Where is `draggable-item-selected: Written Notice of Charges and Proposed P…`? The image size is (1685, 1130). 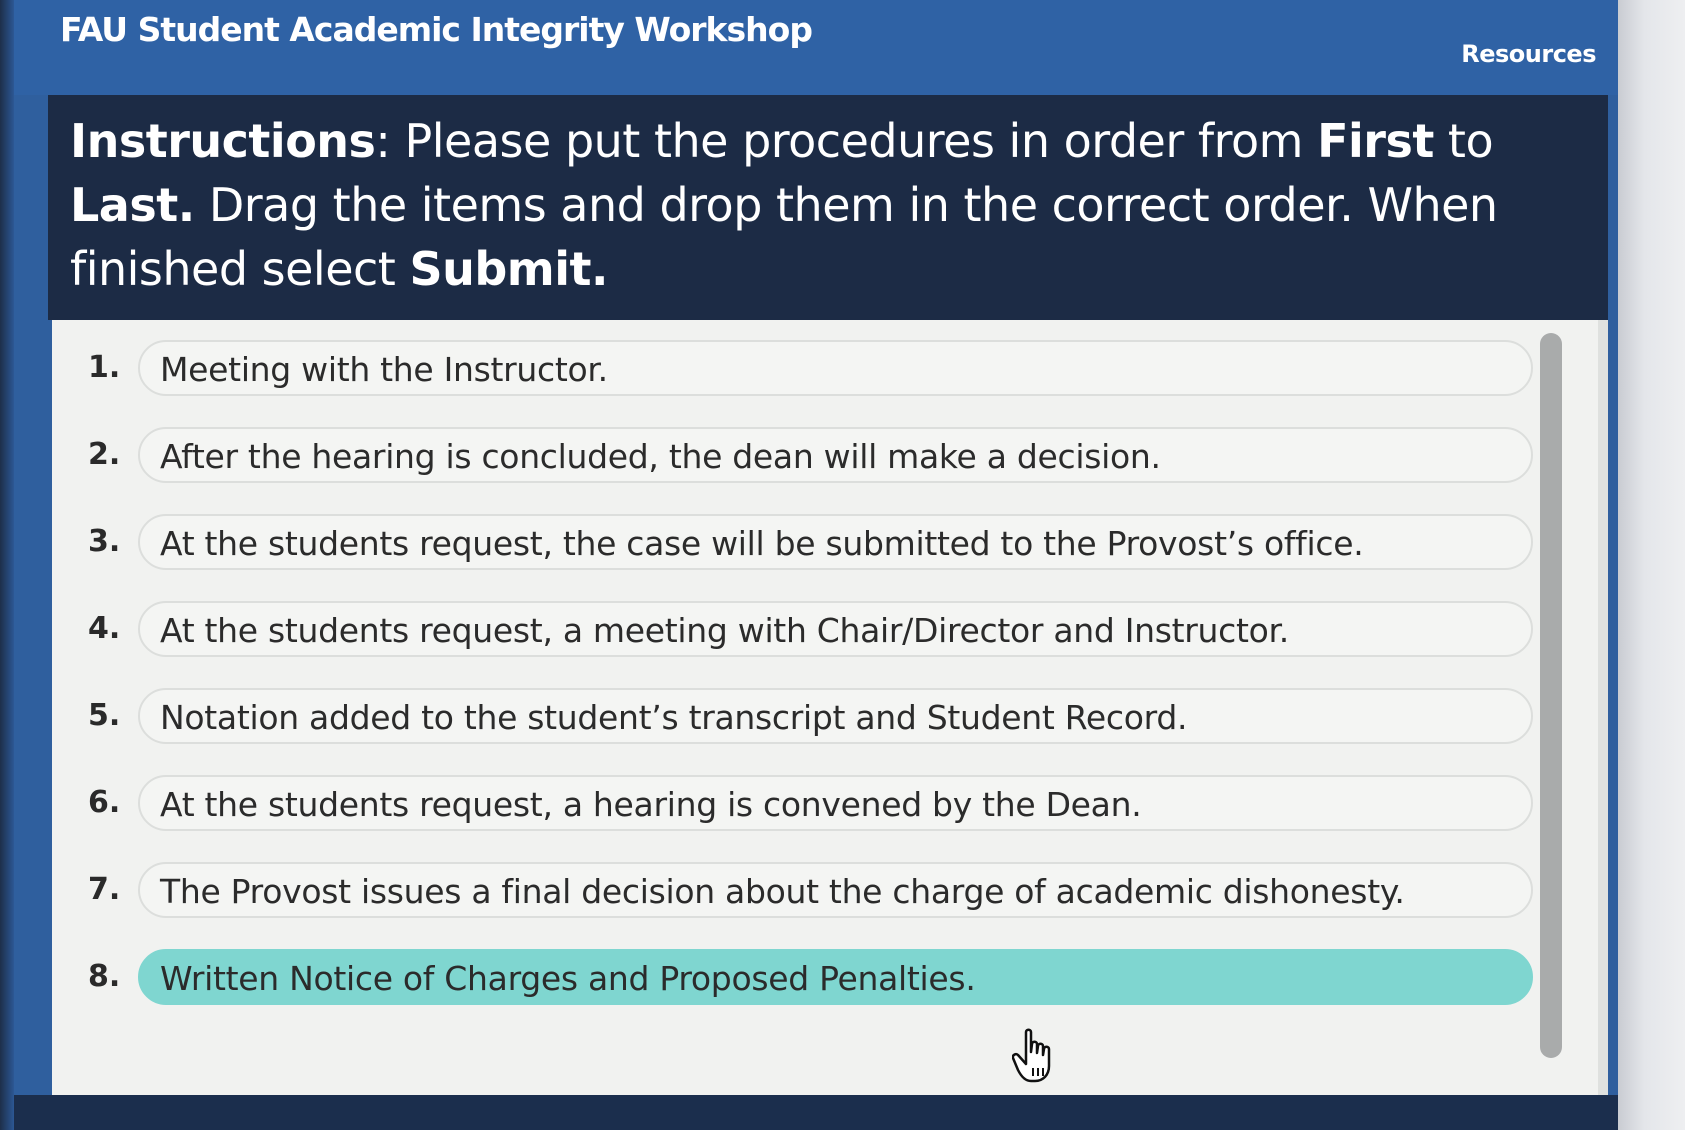 draggable-item-selected: Written Notice of Charges and Proposed P… is located at coordinates (835, 977).